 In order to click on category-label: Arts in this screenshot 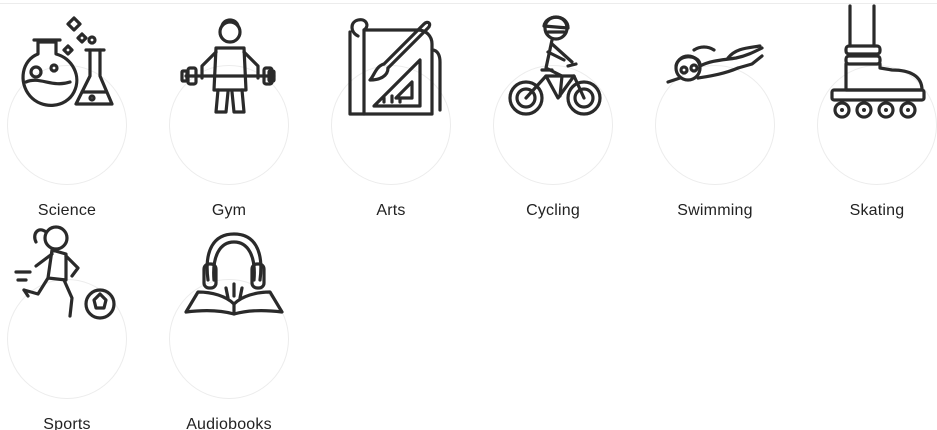, I will do `click(391, 210)`.